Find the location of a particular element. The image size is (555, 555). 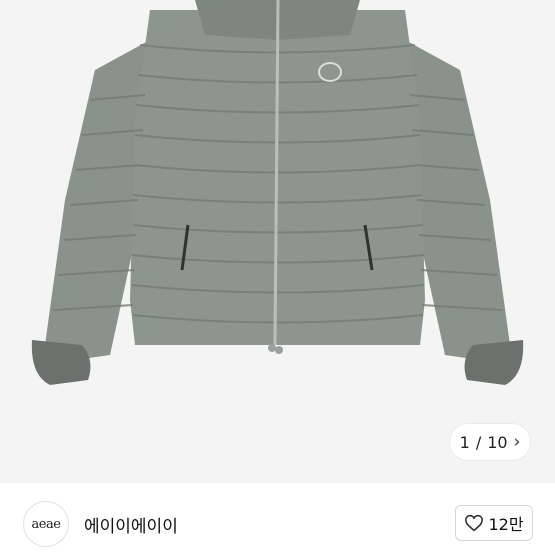

avatar-logo-text: aeae is located at coordinates (46, 524).